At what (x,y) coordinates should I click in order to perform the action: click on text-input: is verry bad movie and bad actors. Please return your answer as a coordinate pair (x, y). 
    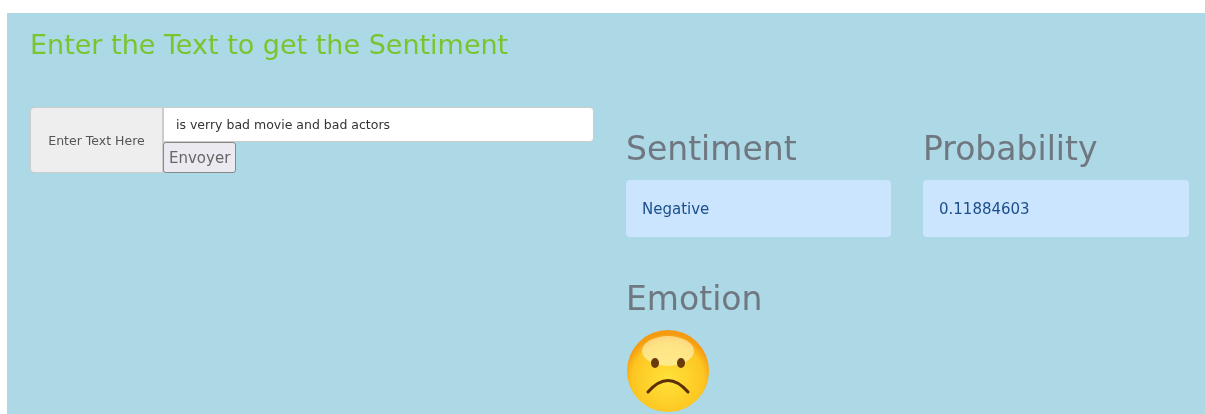
    Looking at the image, I should click on (378, 124).